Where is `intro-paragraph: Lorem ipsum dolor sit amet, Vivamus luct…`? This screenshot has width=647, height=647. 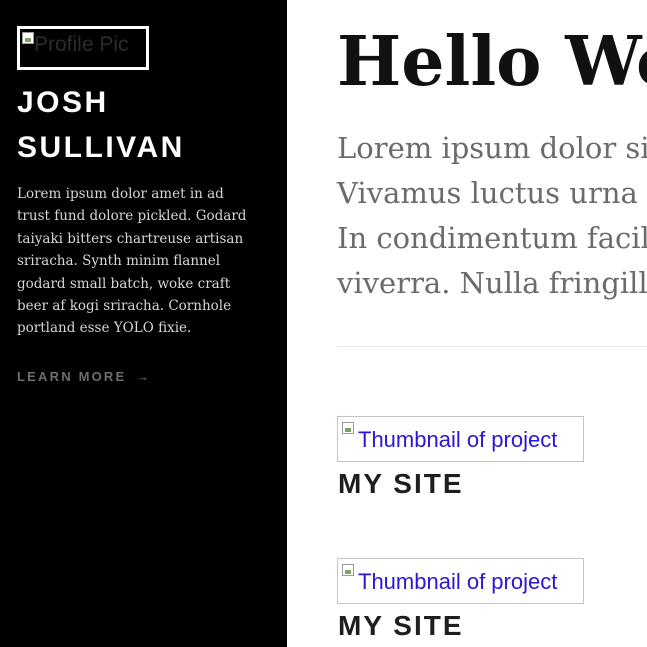
intro-paragraph: Lorem ipsum dolor sit amet, Vivamus luct… is located at coordinates (492, 216).